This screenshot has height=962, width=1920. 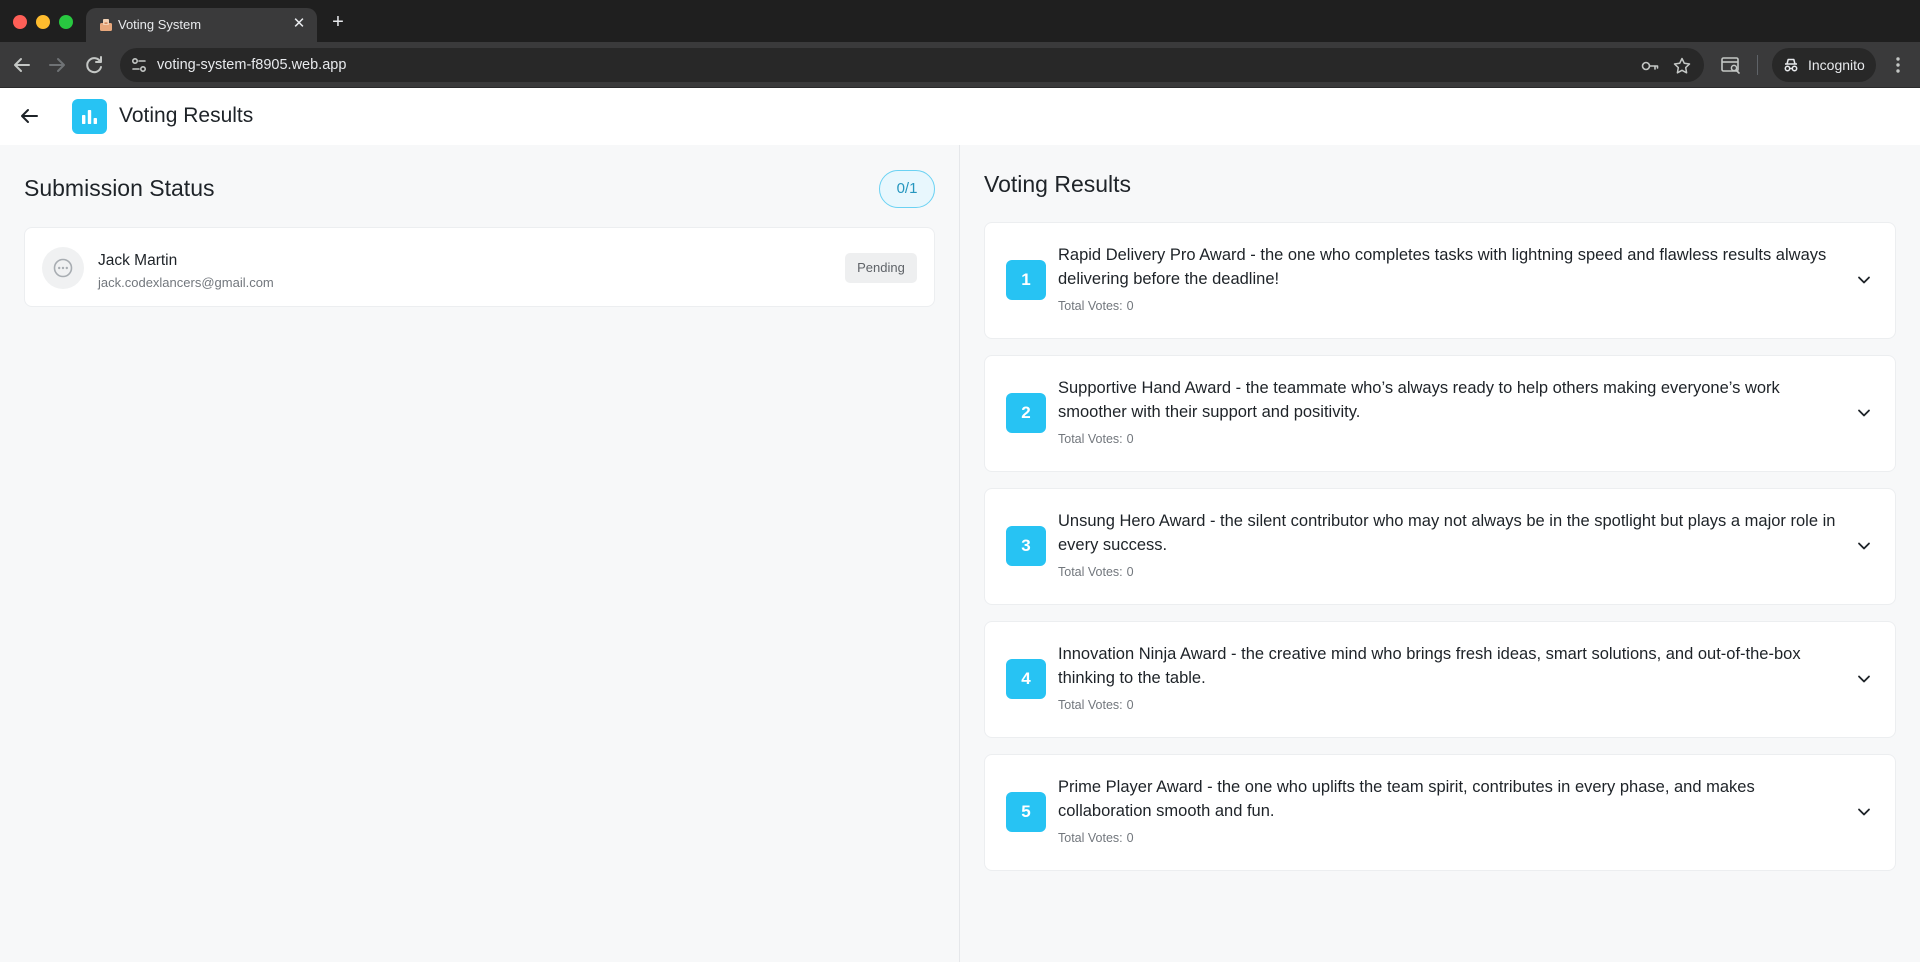 I want to click on tab-search-icon, so click(x=1731, y=65).